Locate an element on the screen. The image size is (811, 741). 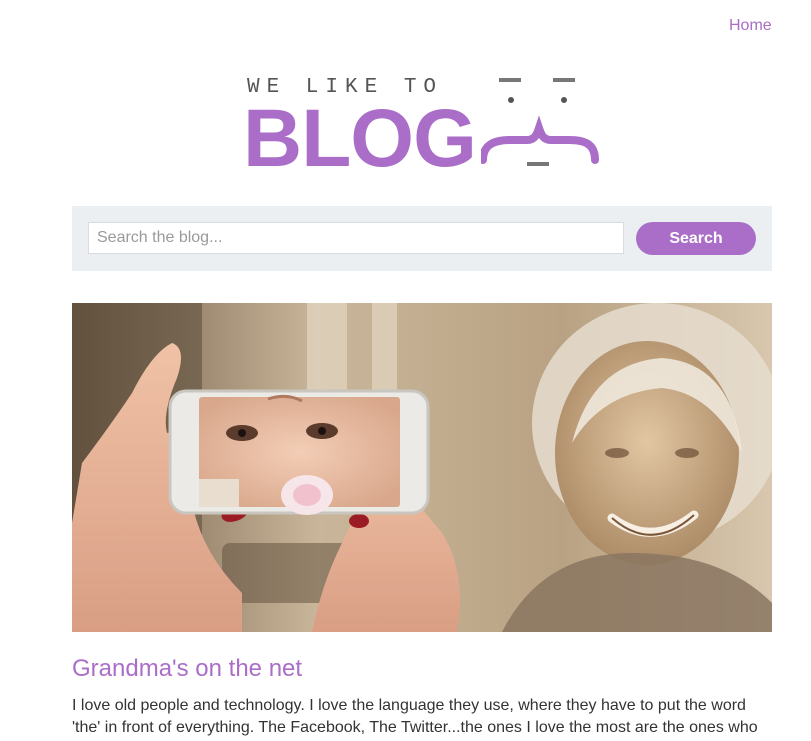
post-title-link: Grandma's on the net is located at coordinates (187, 669).